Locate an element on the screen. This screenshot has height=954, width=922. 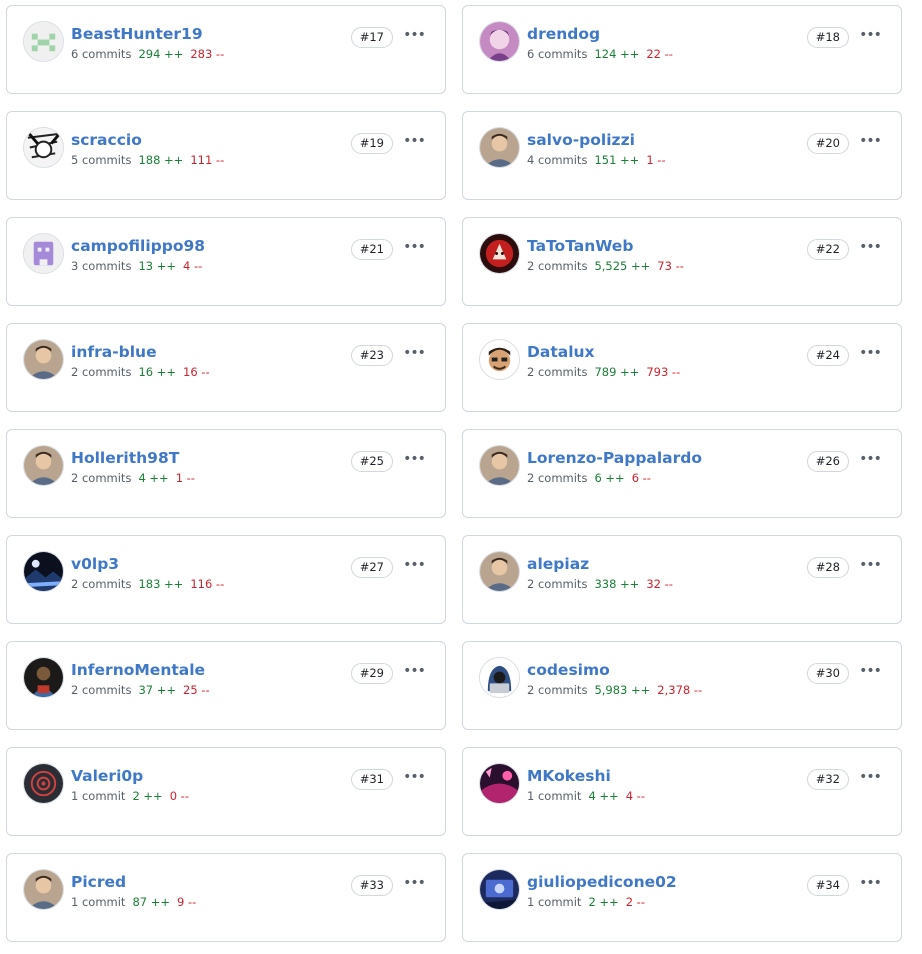
rank-badge: #28 is located at coordinates (827, 567).